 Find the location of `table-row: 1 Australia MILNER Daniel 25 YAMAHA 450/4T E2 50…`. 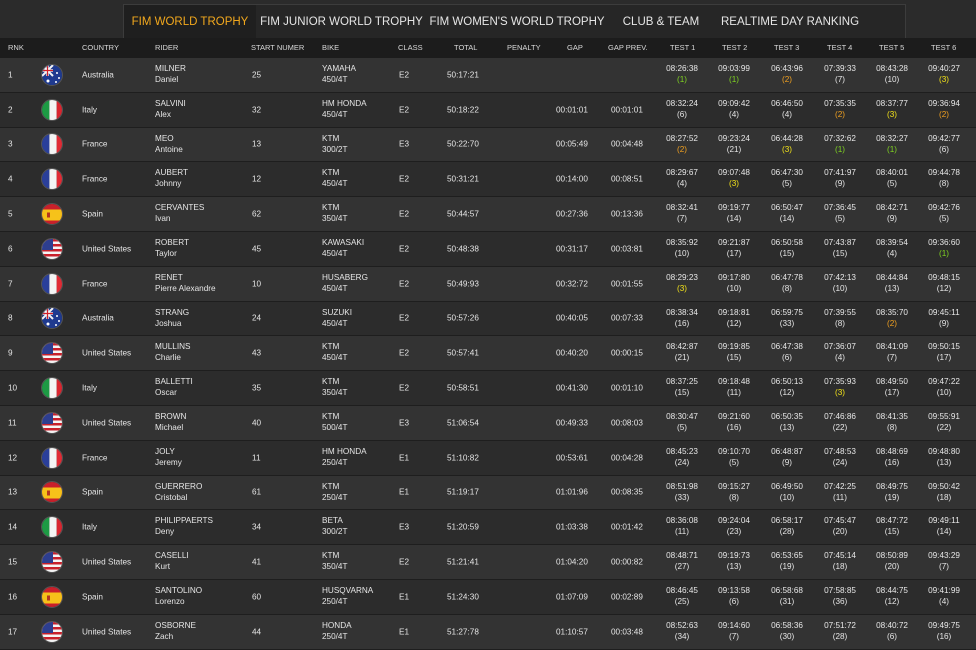

table-row: 1 Australia MILNER Daniel 25 YAMAHA 450/4T E2 50… is located at coordinates (488, 75).